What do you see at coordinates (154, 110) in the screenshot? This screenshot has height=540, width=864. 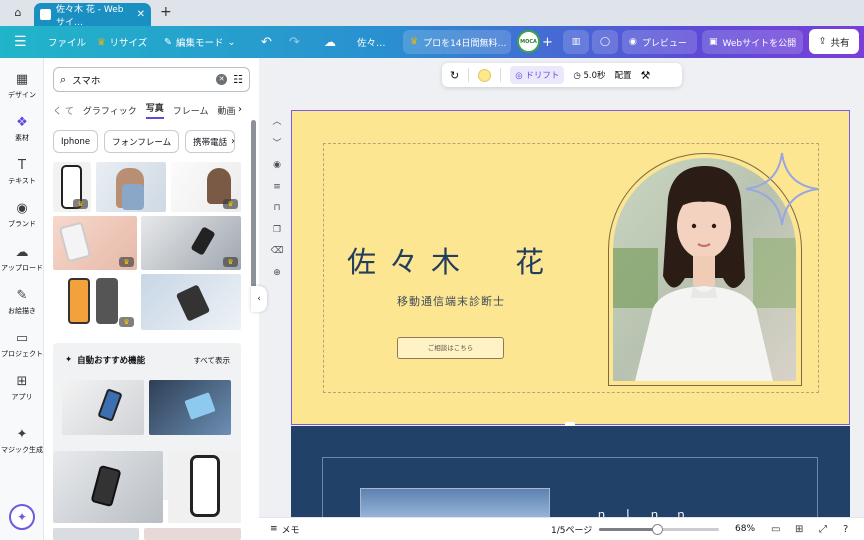 I see `tab-photos: 写真` at bounding box center [154, 110].